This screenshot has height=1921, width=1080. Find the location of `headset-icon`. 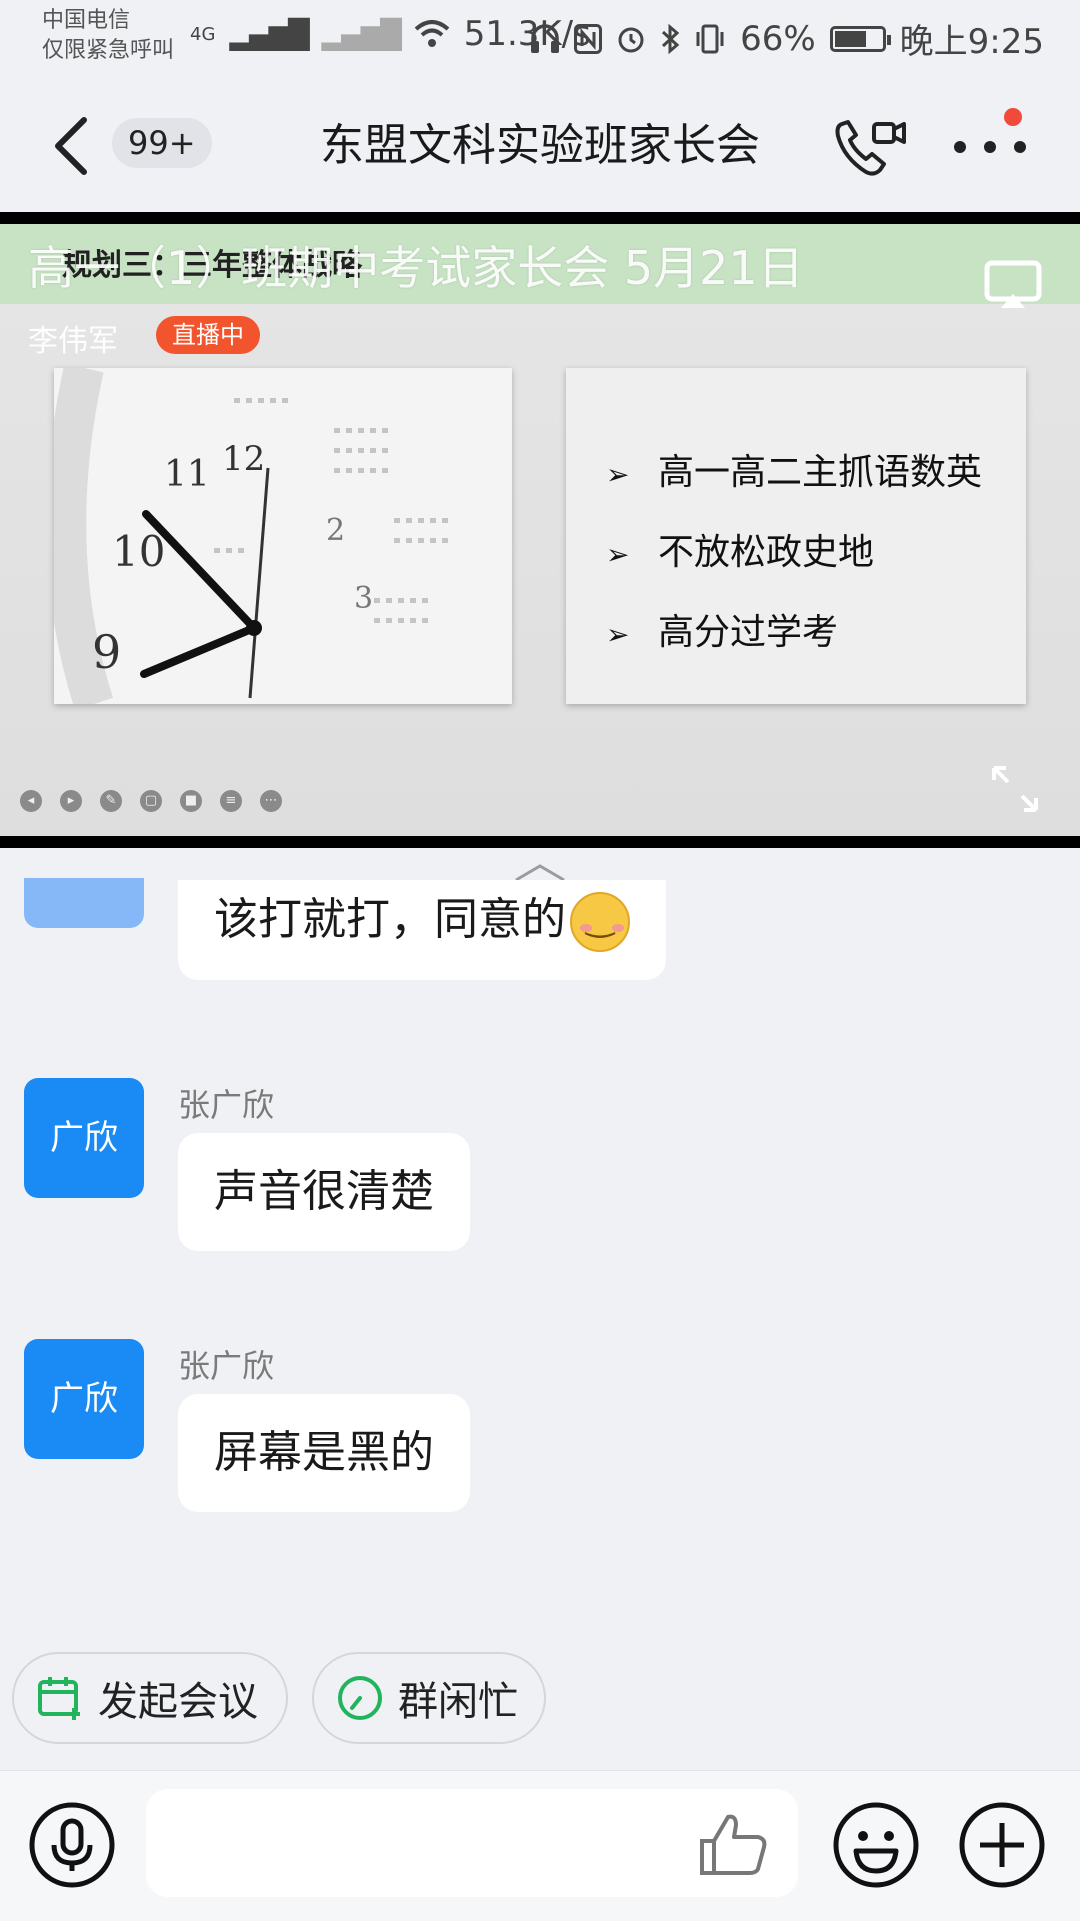

headset-icon is located at coordinates (545, 38).